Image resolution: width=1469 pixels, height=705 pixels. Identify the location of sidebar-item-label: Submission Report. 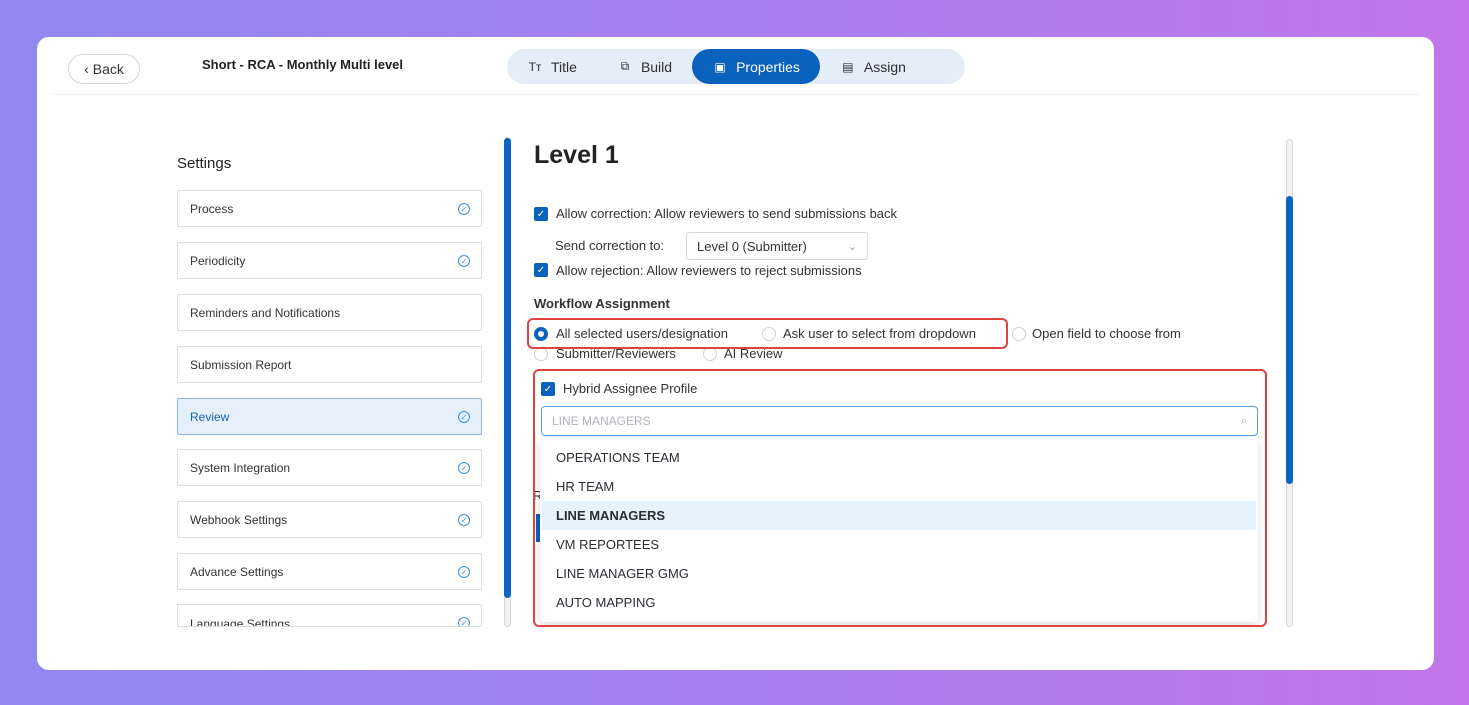
(241, 364).